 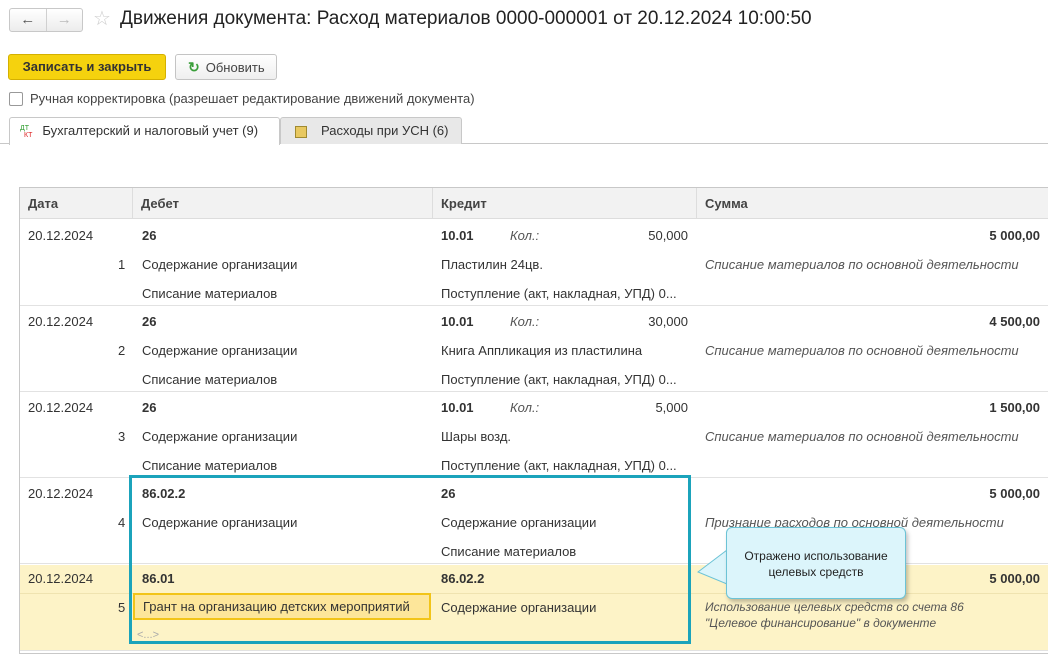 What do you see at coordinates (122, 436) in the screenshot?
I see `row-number: 3` at bounding box center [122, 436].